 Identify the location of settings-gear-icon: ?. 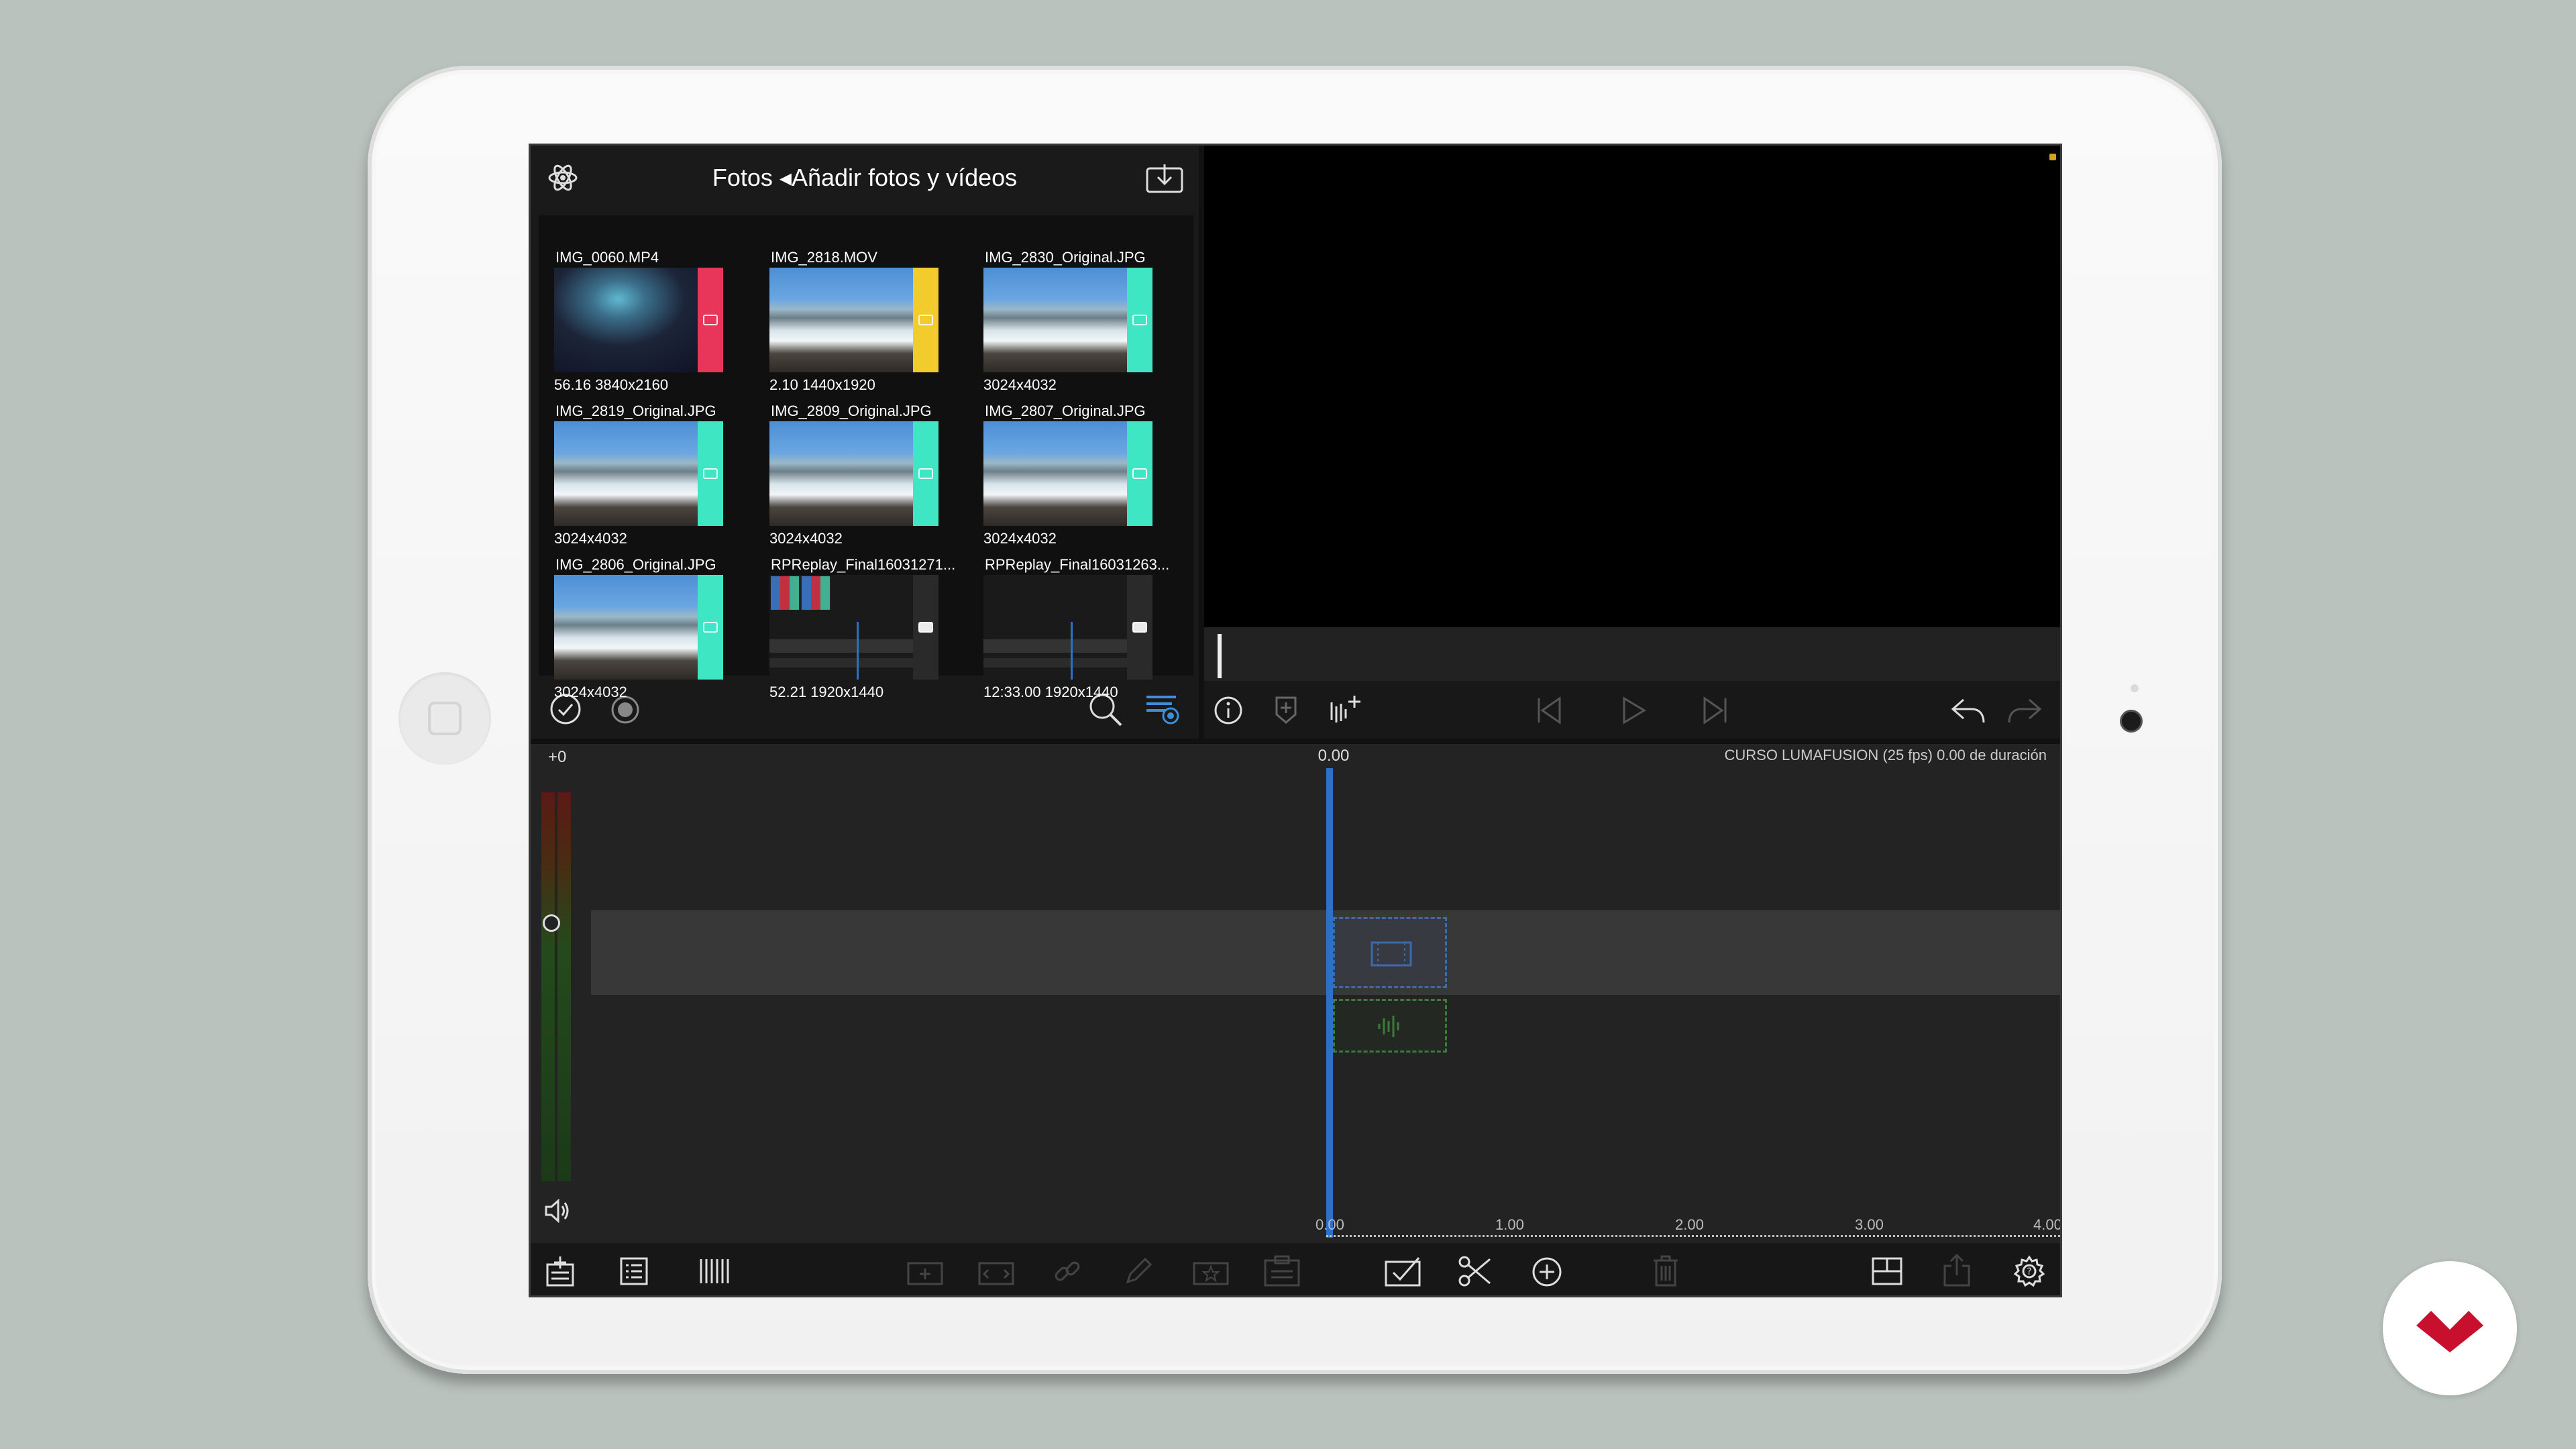
(2029, 1271).